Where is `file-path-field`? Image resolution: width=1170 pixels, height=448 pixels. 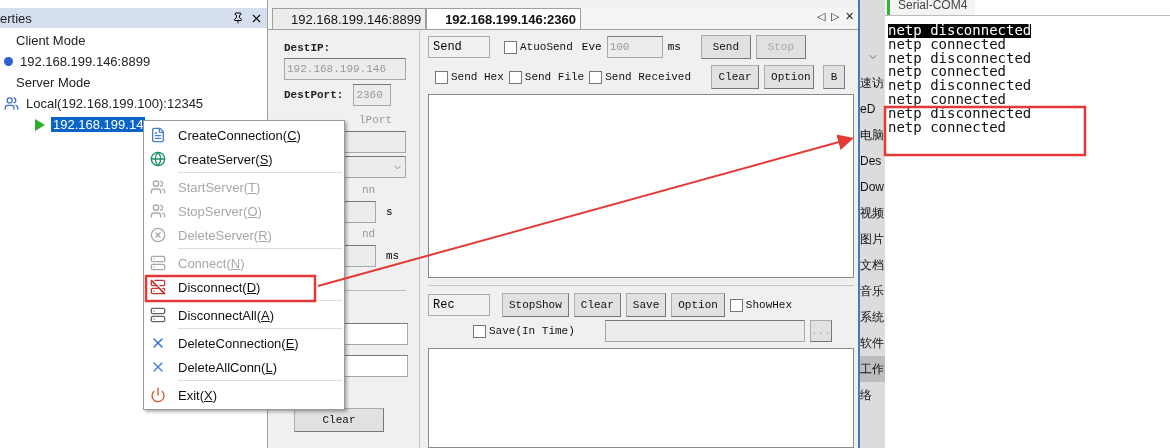 file-path-field is located at coordinates (704, 331).